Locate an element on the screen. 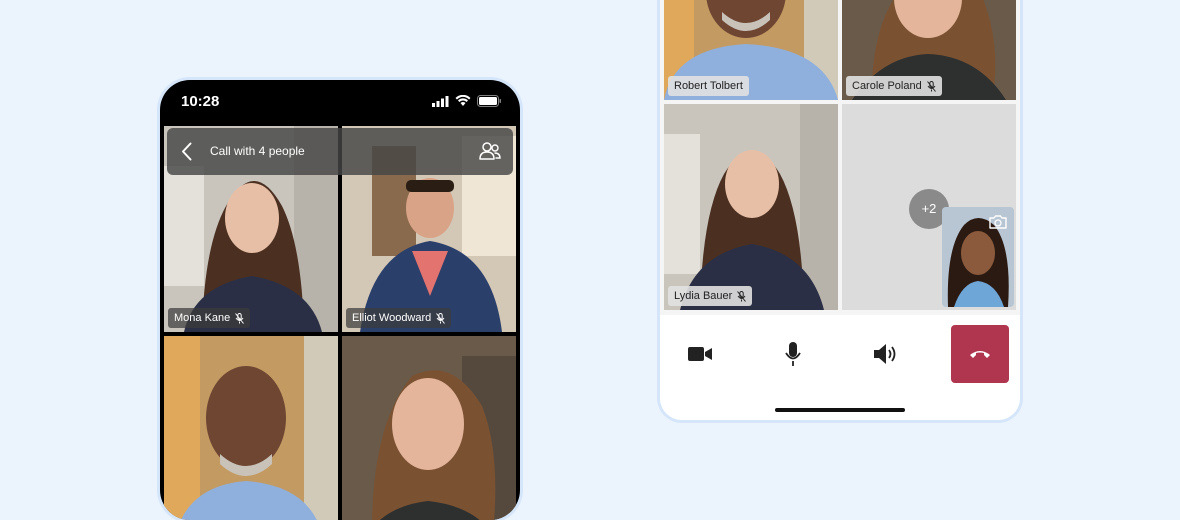 The height and width of the screenshot is (520, 1180). call-title: Call with 4 people is located at coordinates (257, 151).